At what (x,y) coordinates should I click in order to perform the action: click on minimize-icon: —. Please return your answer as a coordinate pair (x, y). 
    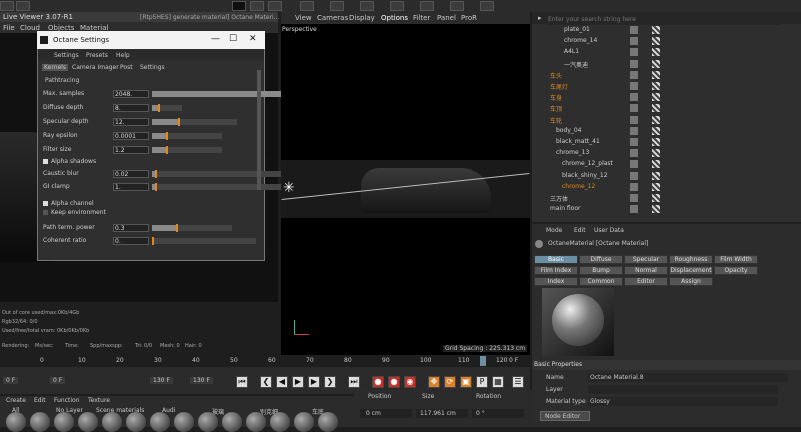
    Looking at the image, I should click on (215, 39).